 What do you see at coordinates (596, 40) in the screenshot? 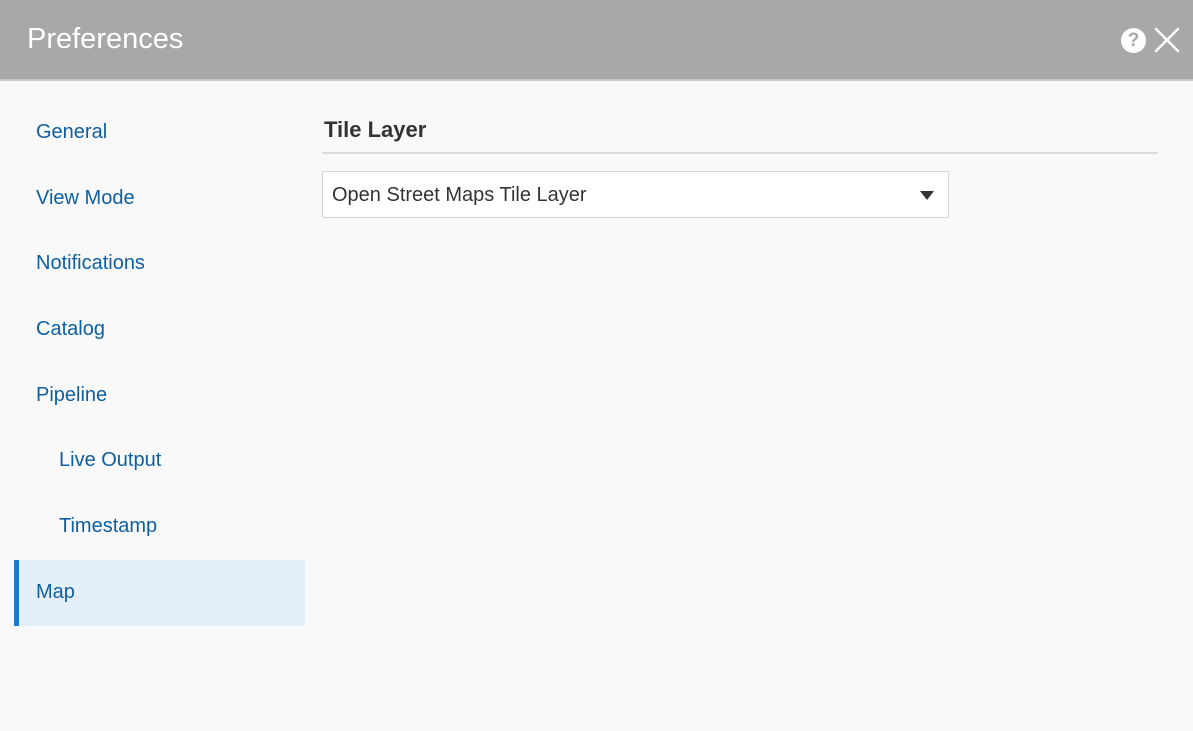
I see `dialog-titlebar: Preferences ?` at bounding box center [596, 40].